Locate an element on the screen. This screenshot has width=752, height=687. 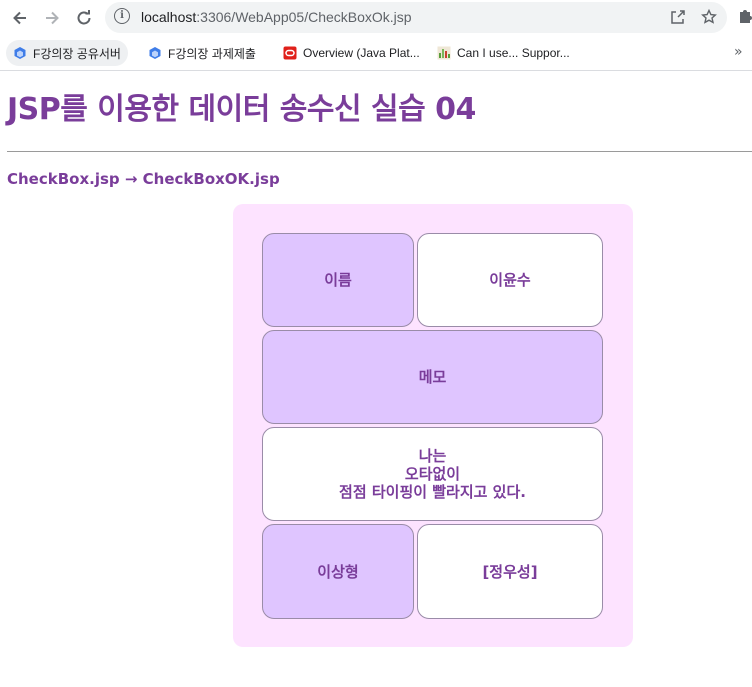
memo-label: 메모 is located at coordinates (432, 377).